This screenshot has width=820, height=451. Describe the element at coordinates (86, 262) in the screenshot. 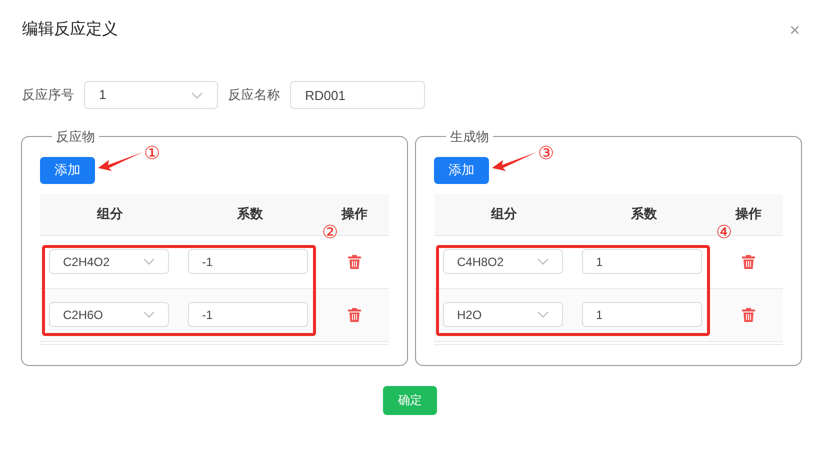

I see `select-value: C2H4O2` at that location.